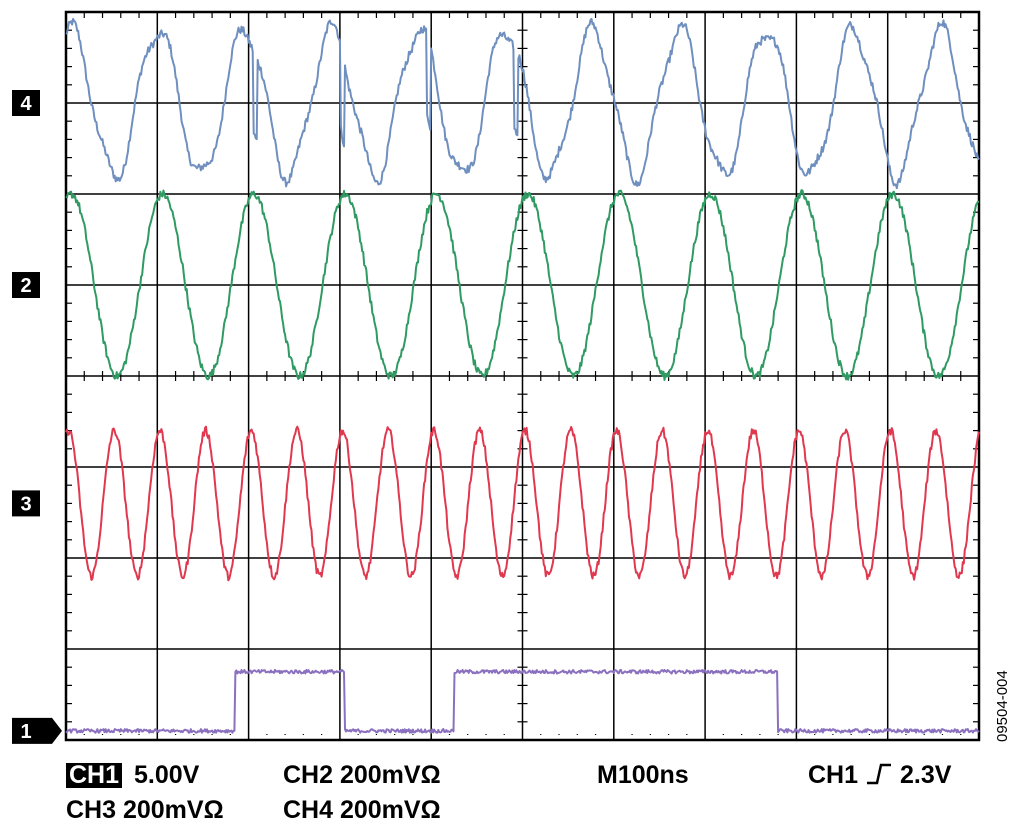 The image size is (1024, 833). I want to click on channel-marker-4: 4, so click(26, 103).